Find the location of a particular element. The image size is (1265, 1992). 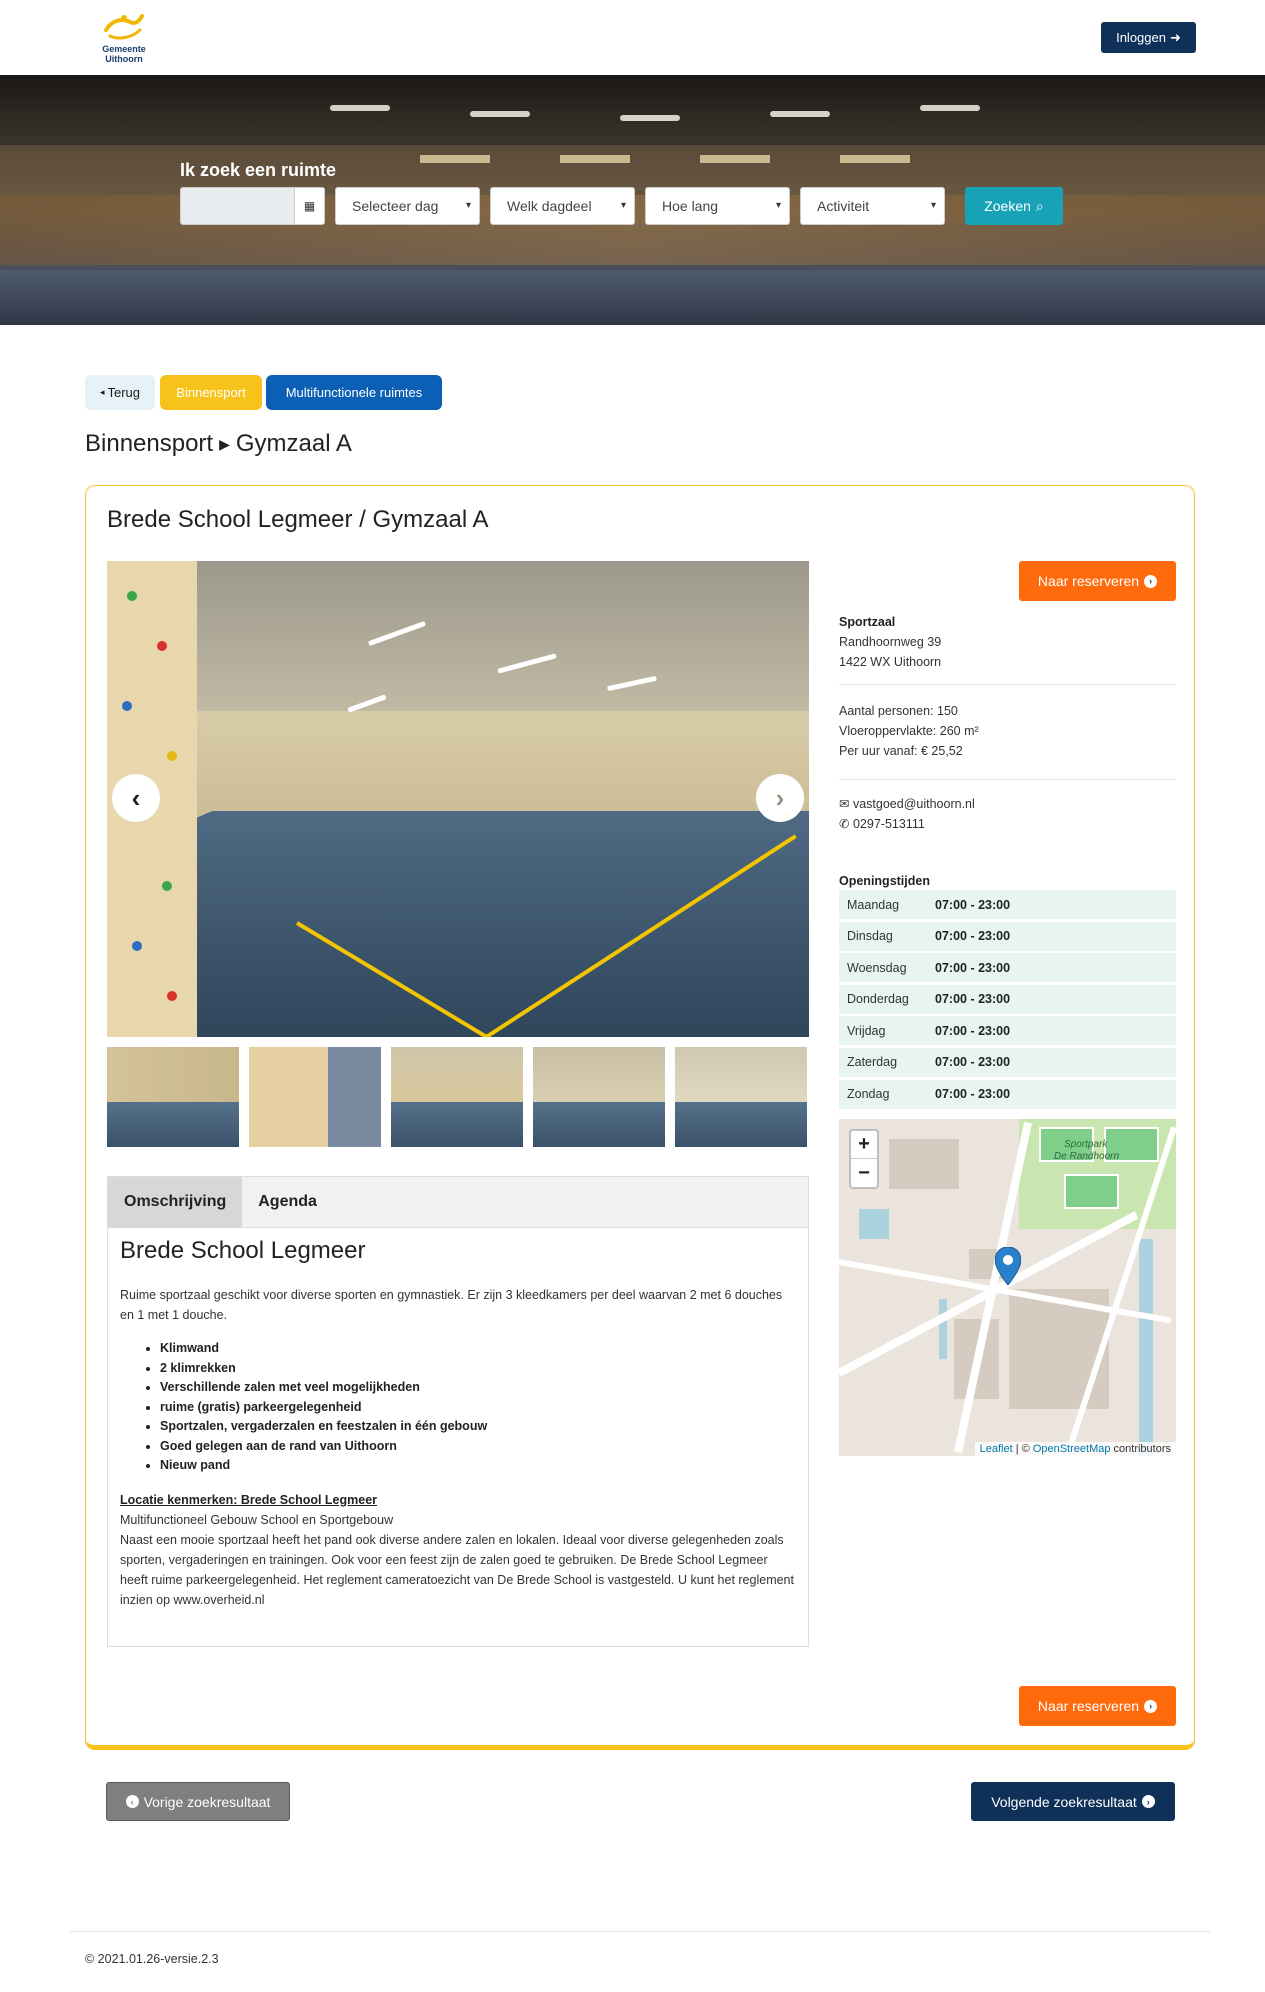

top-bar: Gemeente Uithoorn Inloggen ➜ is located at coordinates (632, 37).